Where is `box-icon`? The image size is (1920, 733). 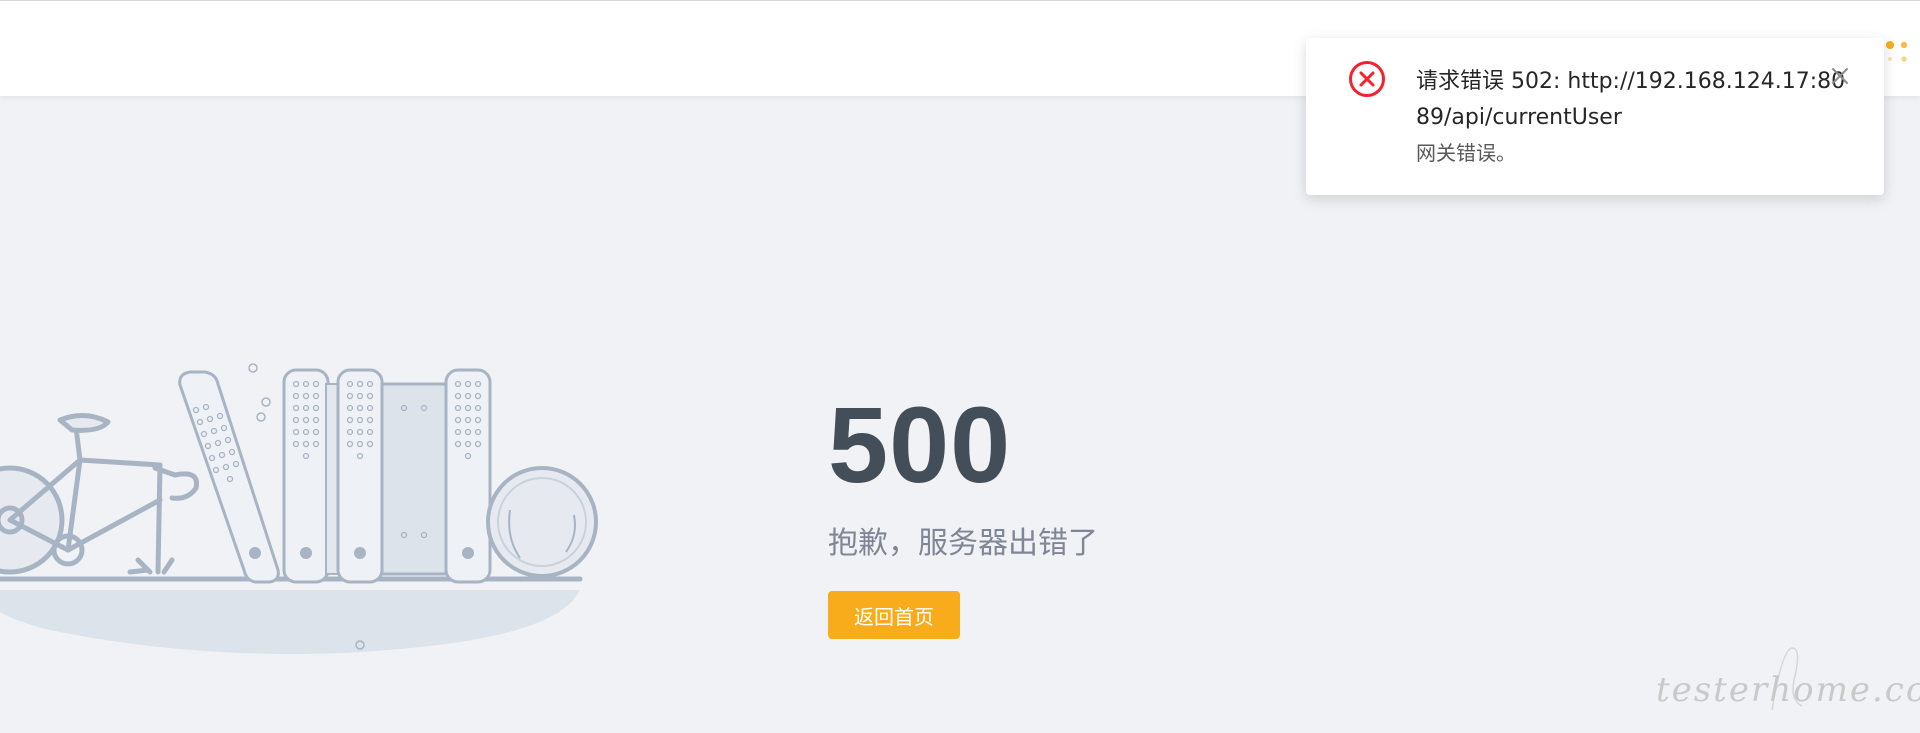
box-icon is located at coordinates (414, 479).